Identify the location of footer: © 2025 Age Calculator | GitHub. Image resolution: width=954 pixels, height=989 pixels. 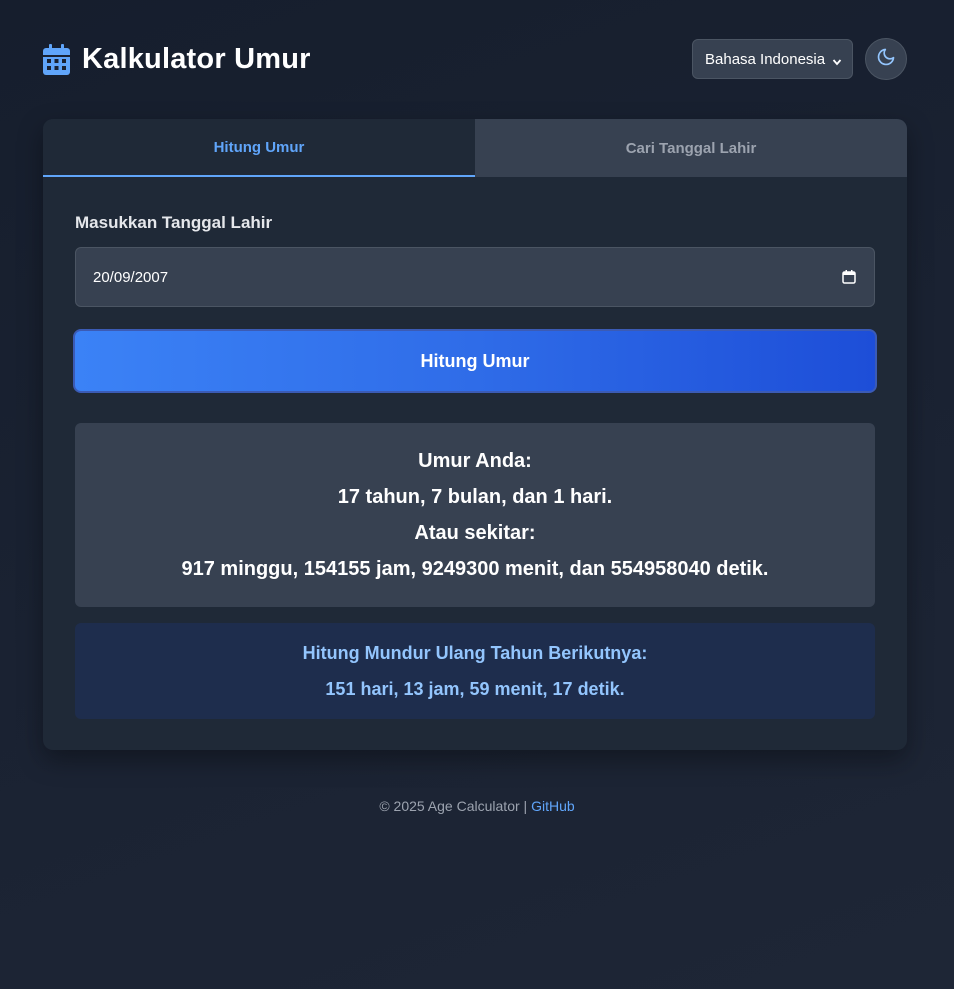
(477, 806).